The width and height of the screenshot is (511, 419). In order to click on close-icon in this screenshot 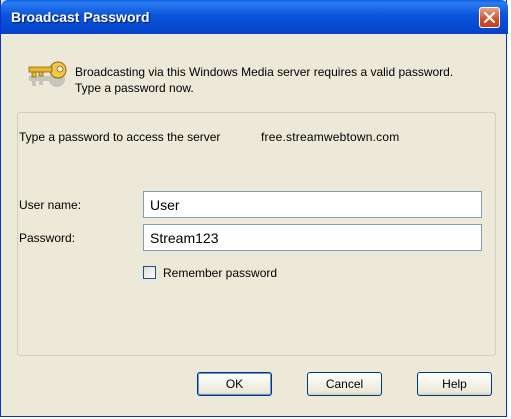, I will do `click(489, 17)`.